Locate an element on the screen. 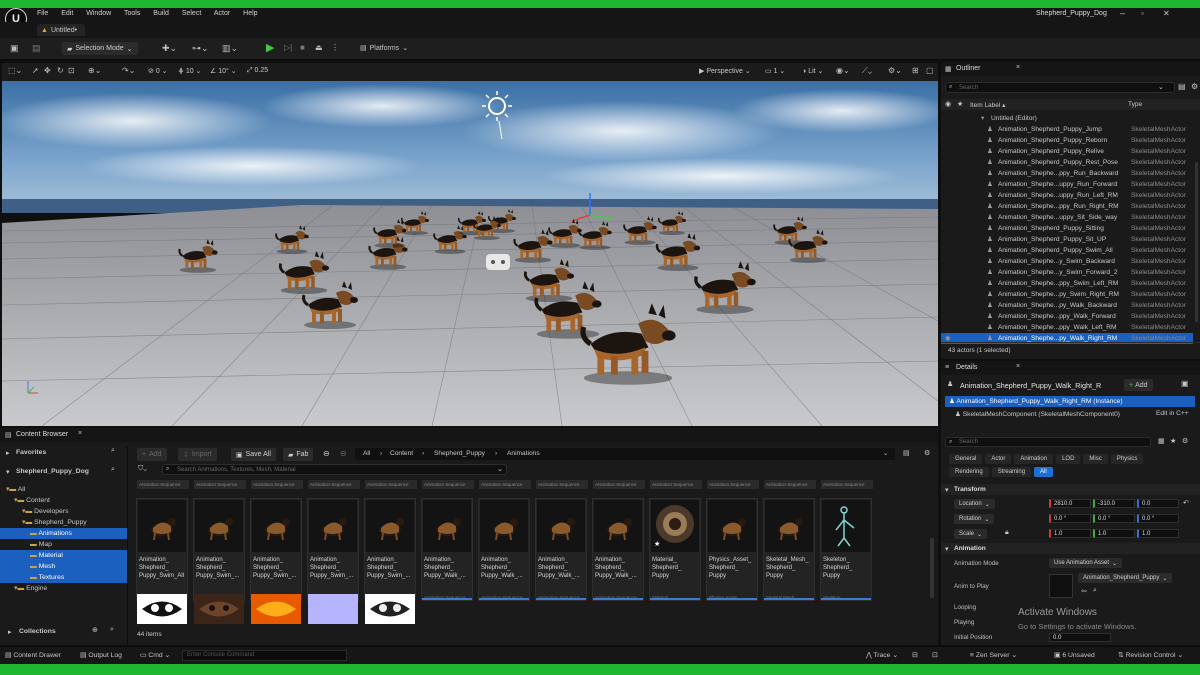  settings-icon: ⚙⌄ is located at coordinates (895, 70).